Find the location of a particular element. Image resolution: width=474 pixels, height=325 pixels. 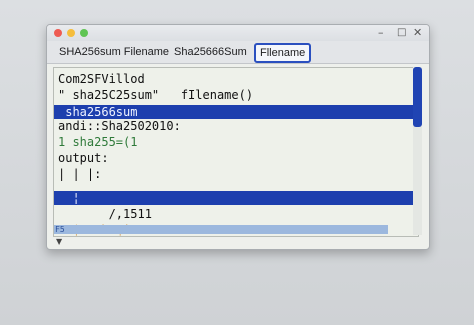

title-bar: – □ ✕ is located at coordinates (238, 33).